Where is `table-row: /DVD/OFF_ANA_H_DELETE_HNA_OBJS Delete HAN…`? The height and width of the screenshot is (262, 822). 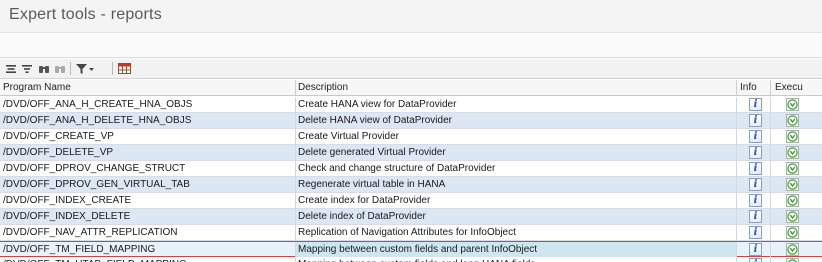 table-row: /DVD/OFF_ANA_H_DELETE_HNA_OBJS Delete HAN… is located at coordinates (411, 121).